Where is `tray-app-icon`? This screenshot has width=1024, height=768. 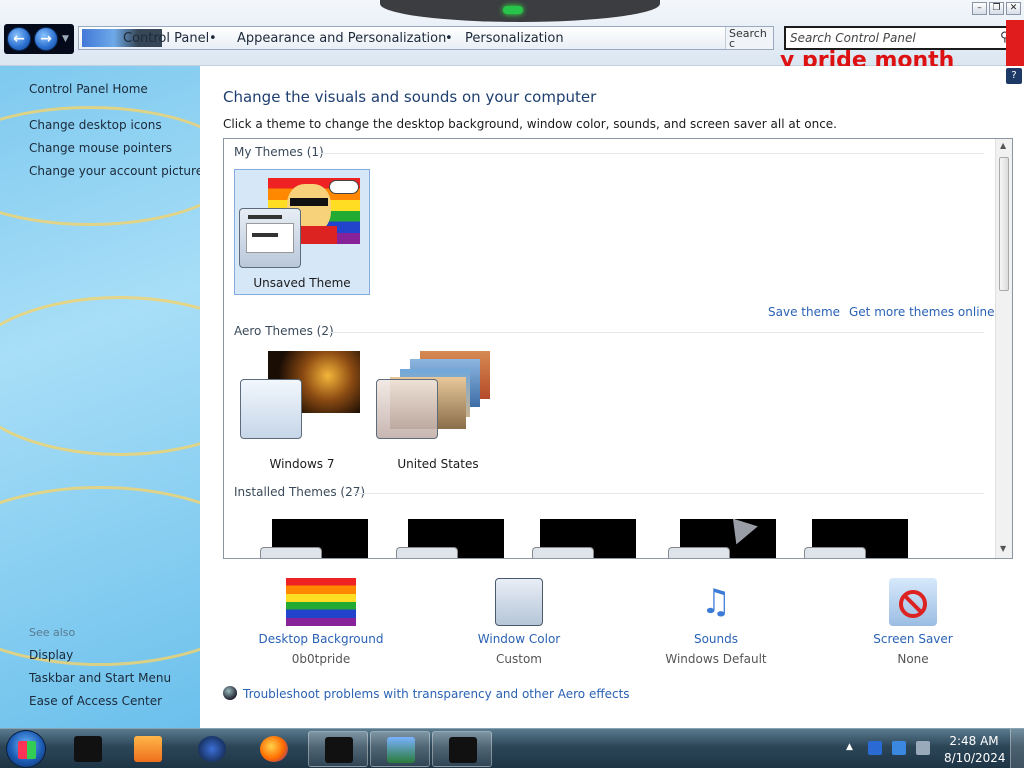
tray-app-icon is located at coordinates (875, 748).